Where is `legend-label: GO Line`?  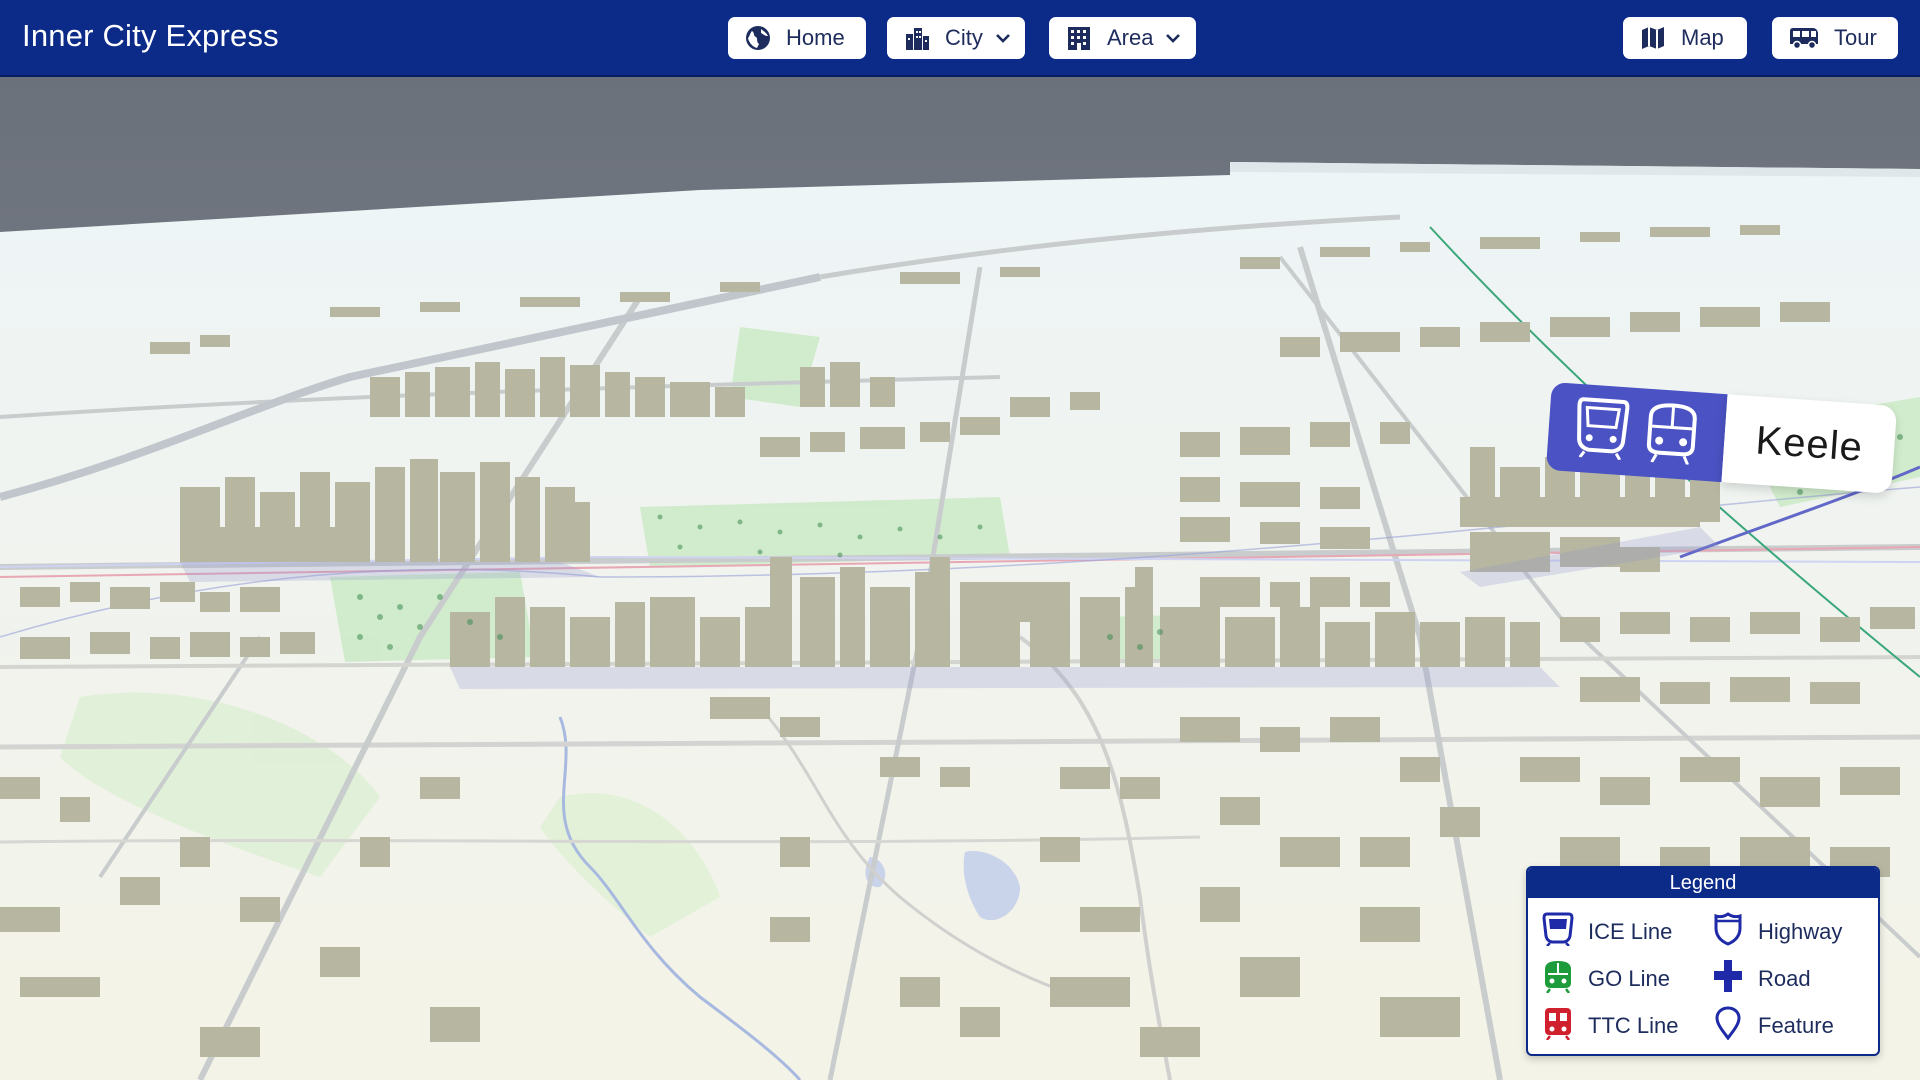
legend-label: GO Line is located at coordinates (1629, 978).